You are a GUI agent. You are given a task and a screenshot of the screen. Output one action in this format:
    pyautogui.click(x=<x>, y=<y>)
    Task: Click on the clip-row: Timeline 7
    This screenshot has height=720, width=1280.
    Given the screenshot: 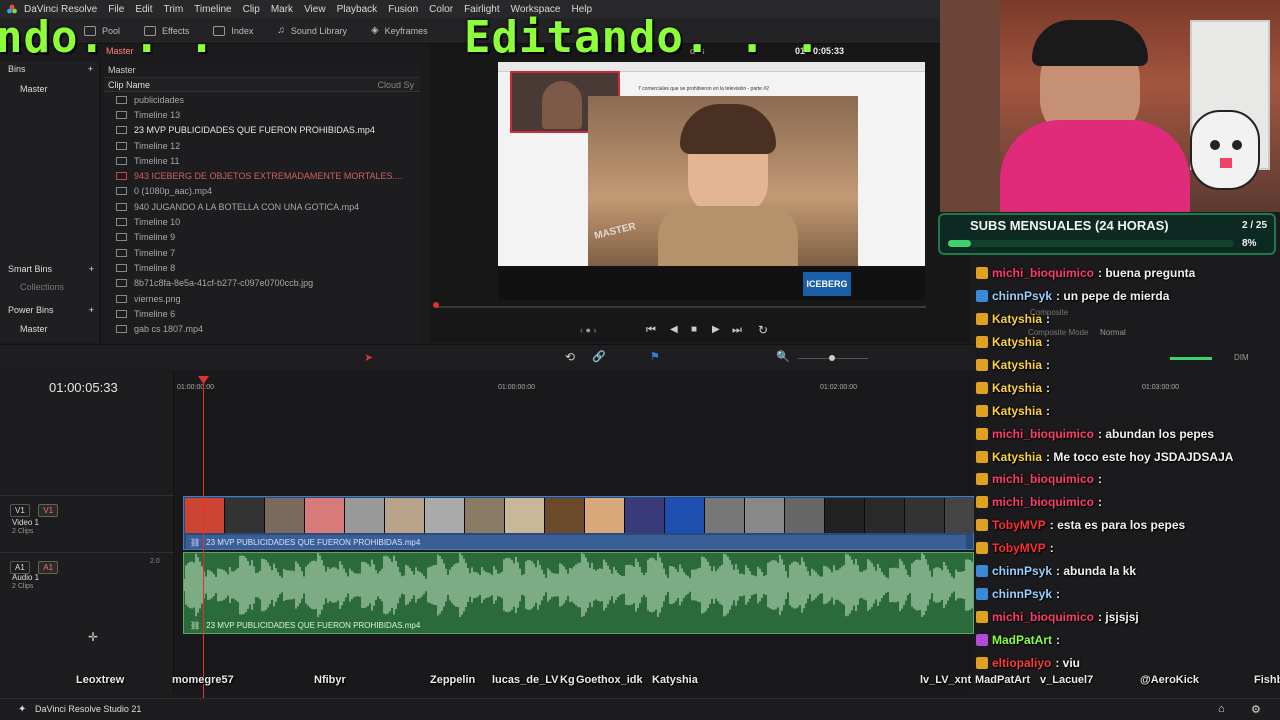 What is the action you would take?
    pyautogui.click(x=262, y=252)
    